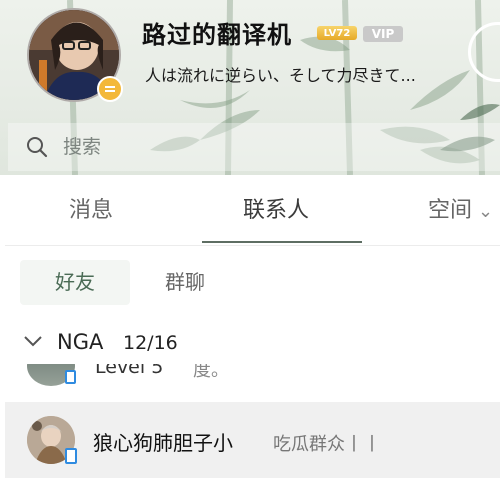 The image size is (500, 484). What do you see at coordinates (37, 147) in the screenshot?
I see `search-icon` at bounding box center [37, 147].